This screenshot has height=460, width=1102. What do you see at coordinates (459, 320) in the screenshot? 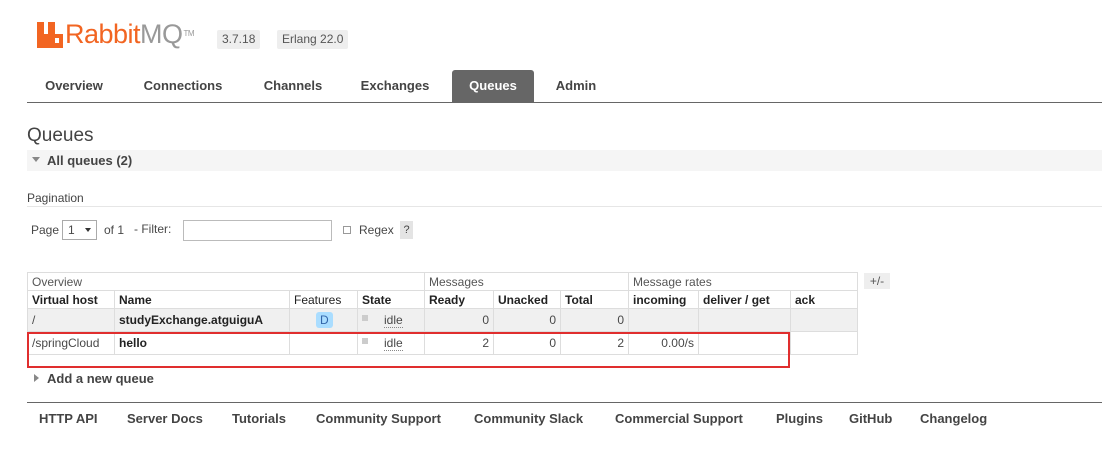
I see `ready-cell: 0` at bounding box center [459, 320].